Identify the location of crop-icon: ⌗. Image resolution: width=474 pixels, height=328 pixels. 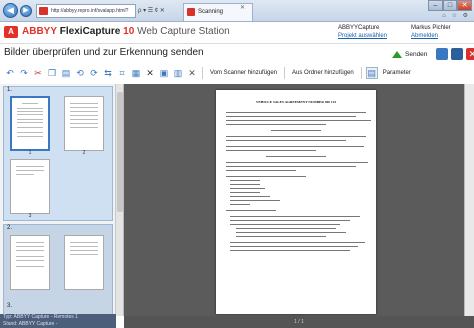
(122, 73).